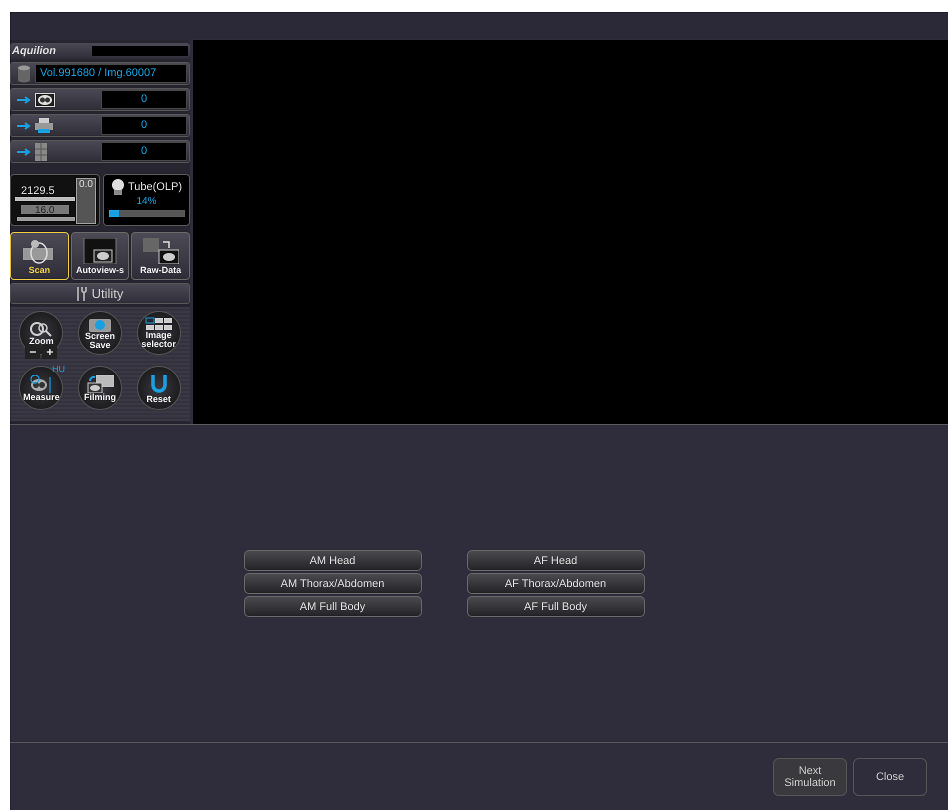 The height and width of the screenshot is (810, 948). I want to click on scan-mode-button: Scan, so click(39, 256).